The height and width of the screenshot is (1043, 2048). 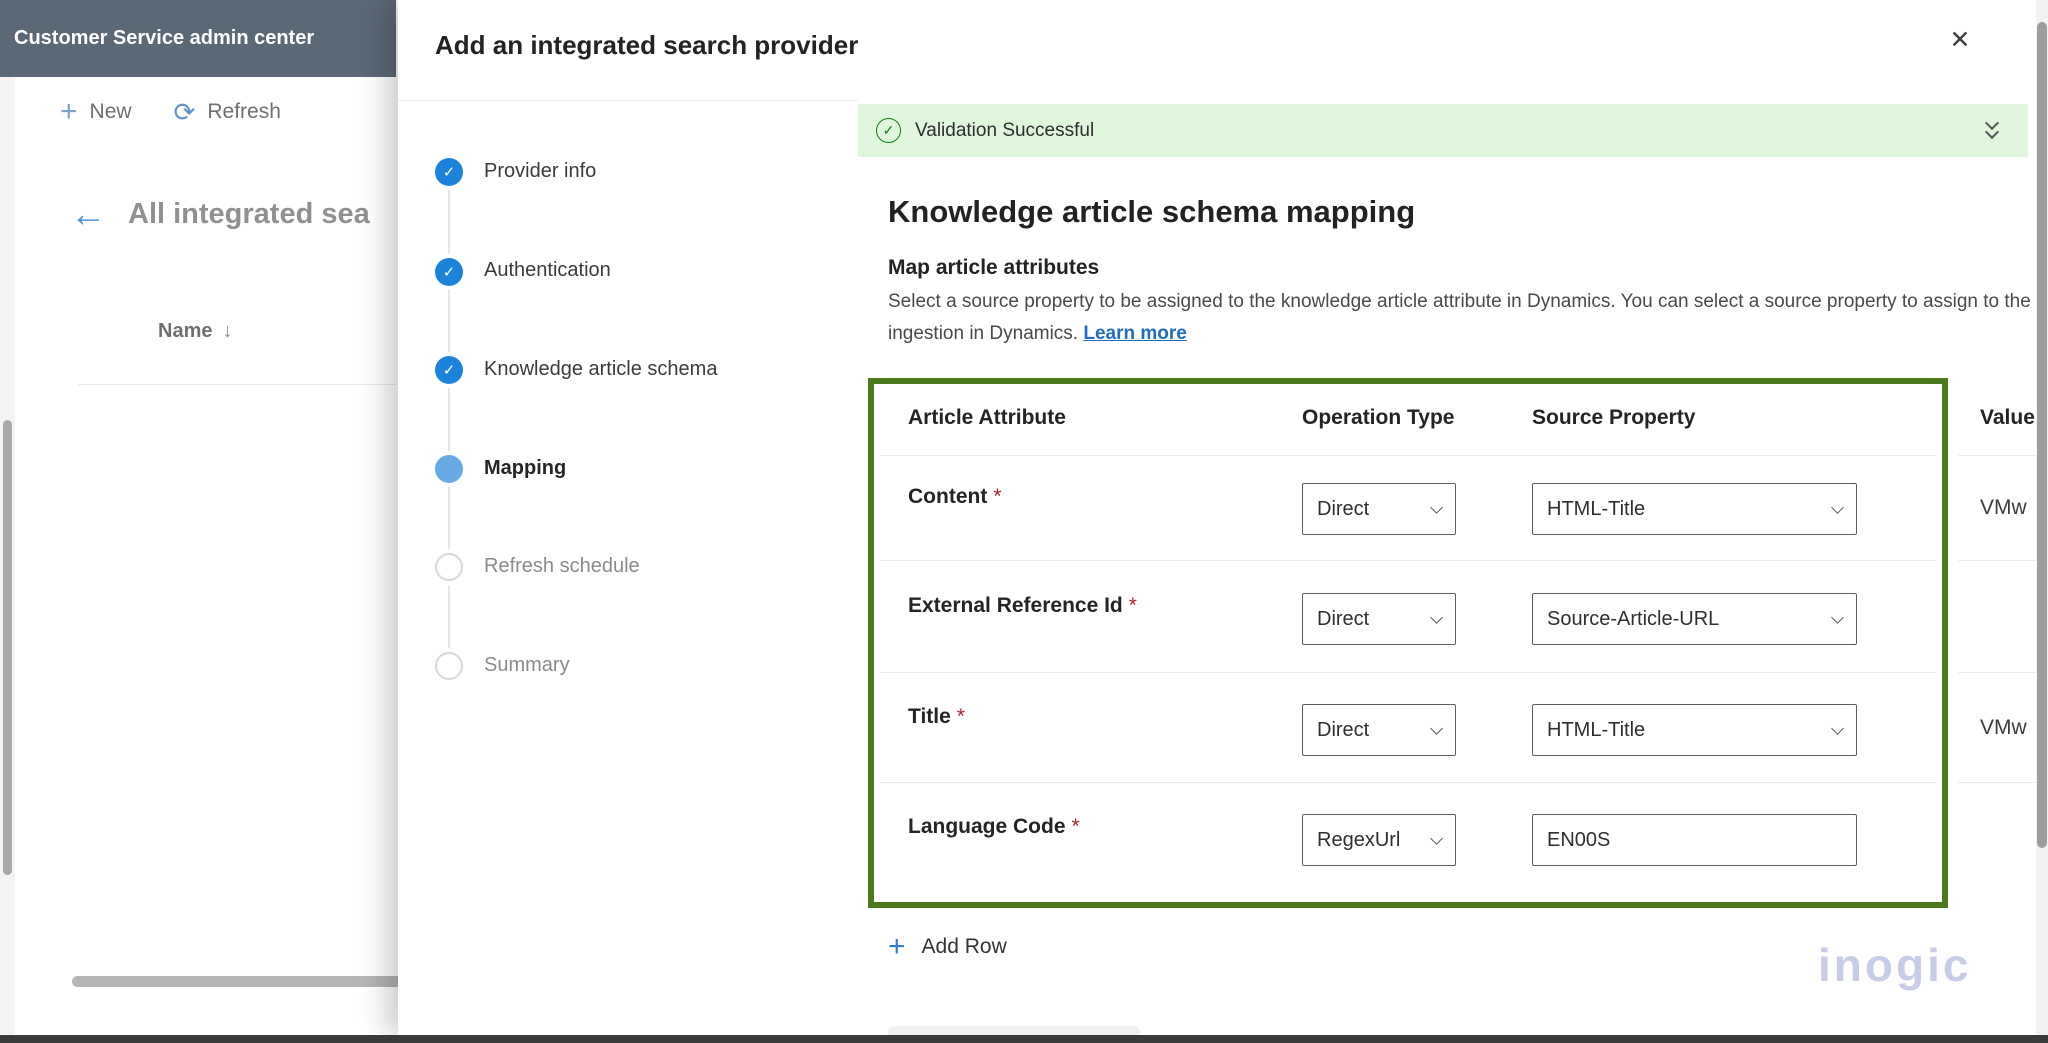 I want to click on content-heading: Knowledge article schema mapping, so click(x=1152, y=211).